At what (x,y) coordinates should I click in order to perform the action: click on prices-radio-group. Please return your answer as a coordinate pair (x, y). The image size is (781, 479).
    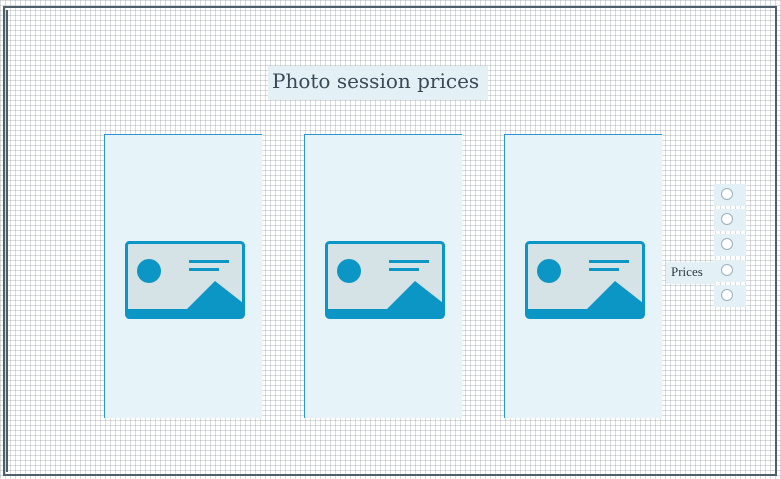
    Looking at the image, I should click on (731, 247).